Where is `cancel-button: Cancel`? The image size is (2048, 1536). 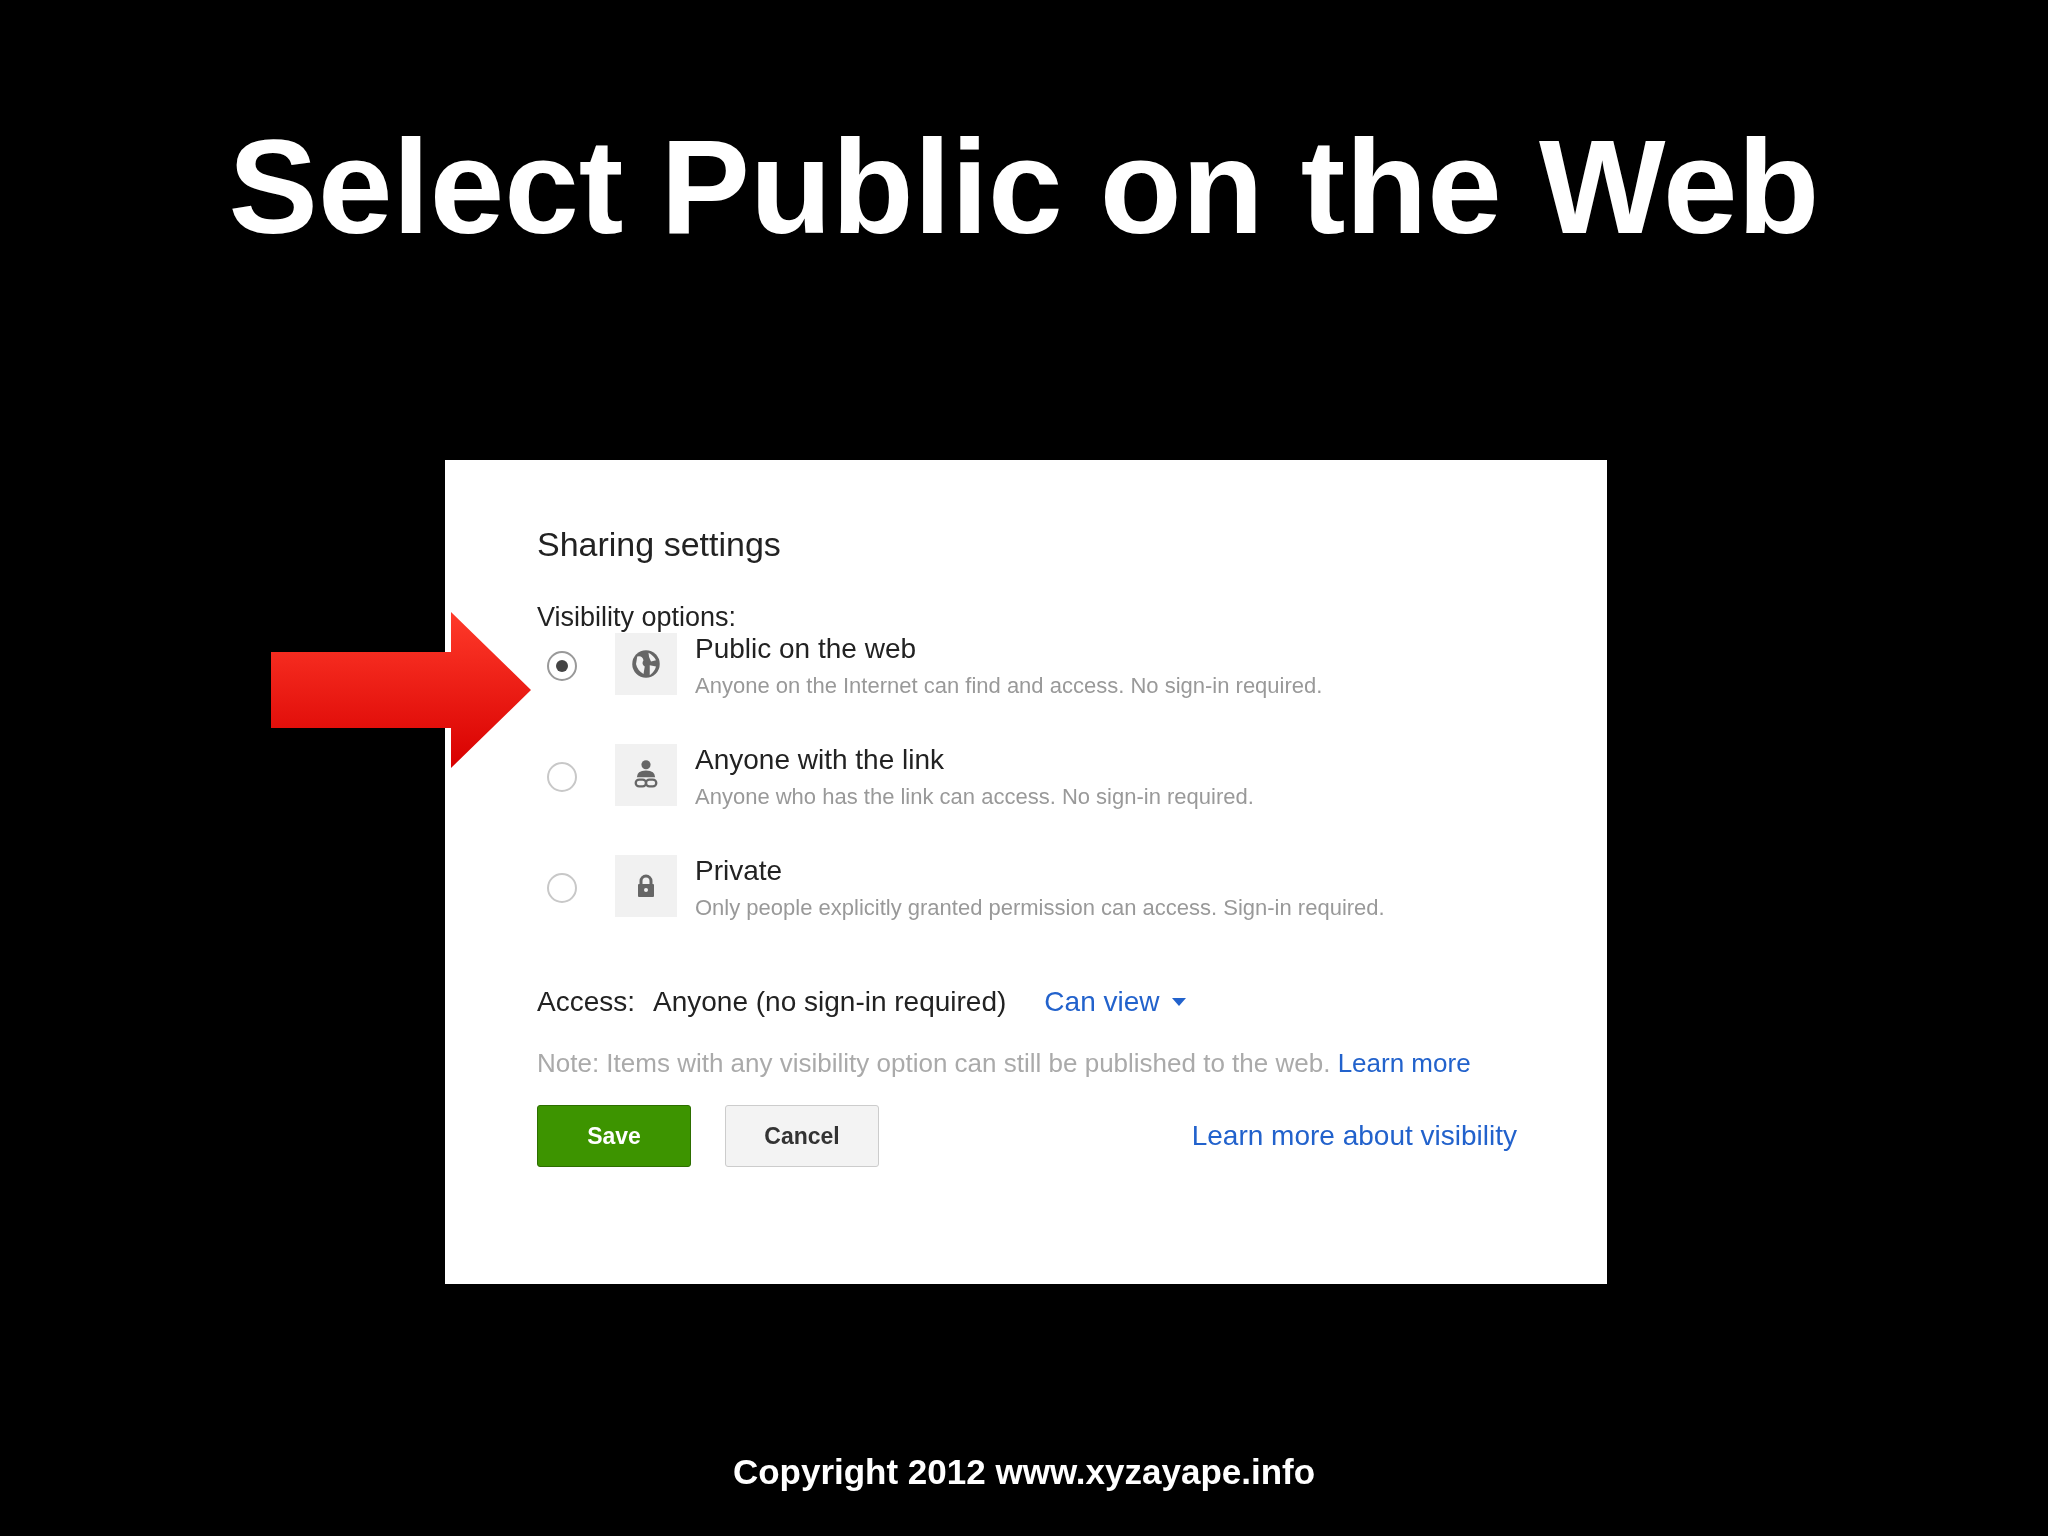 cancel-button: Cancel is located at coordinates (802, 1136).